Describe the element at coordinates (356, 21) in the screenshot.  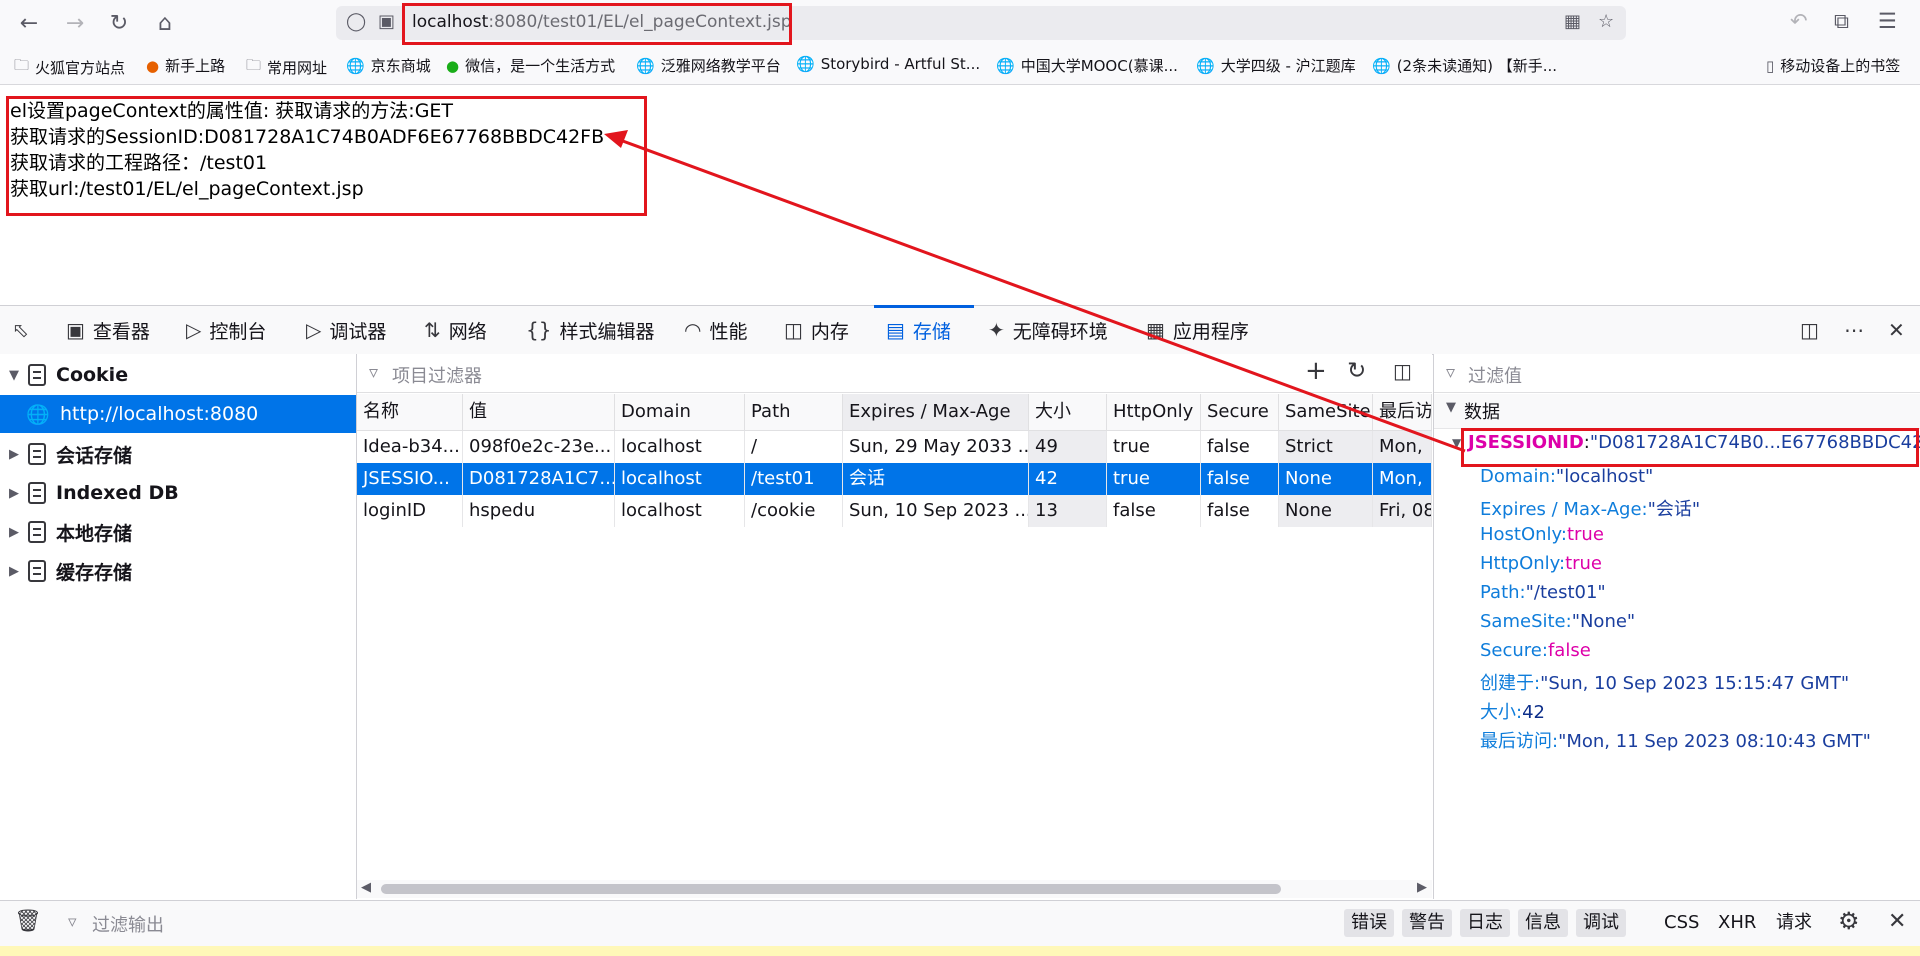
I see `shield-icon: ◯` at that location.